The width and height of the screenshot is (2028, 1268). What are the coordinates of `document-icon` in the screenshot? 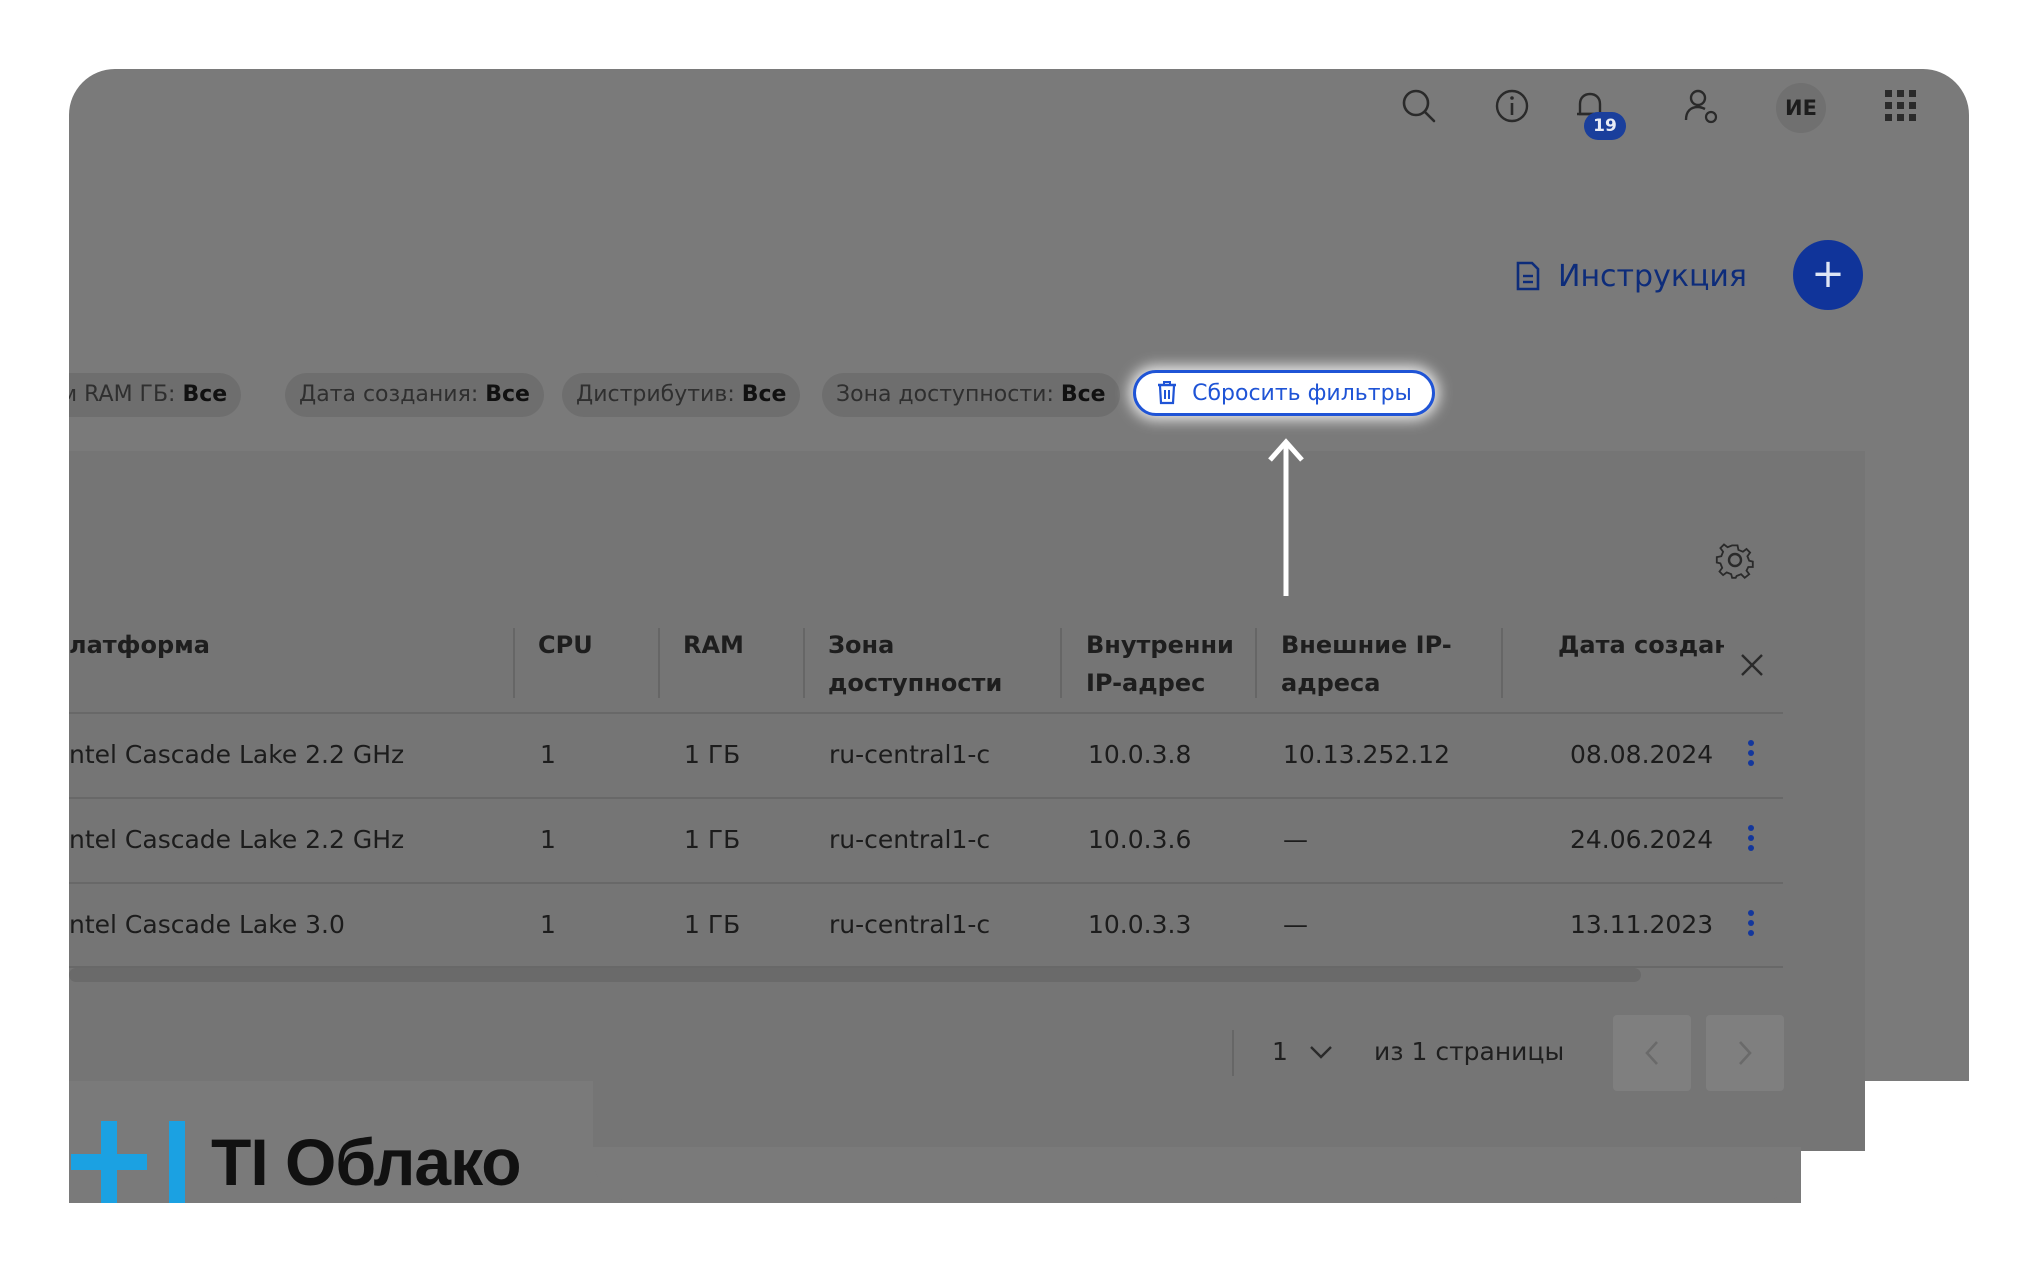 It's located at (1528, 276).